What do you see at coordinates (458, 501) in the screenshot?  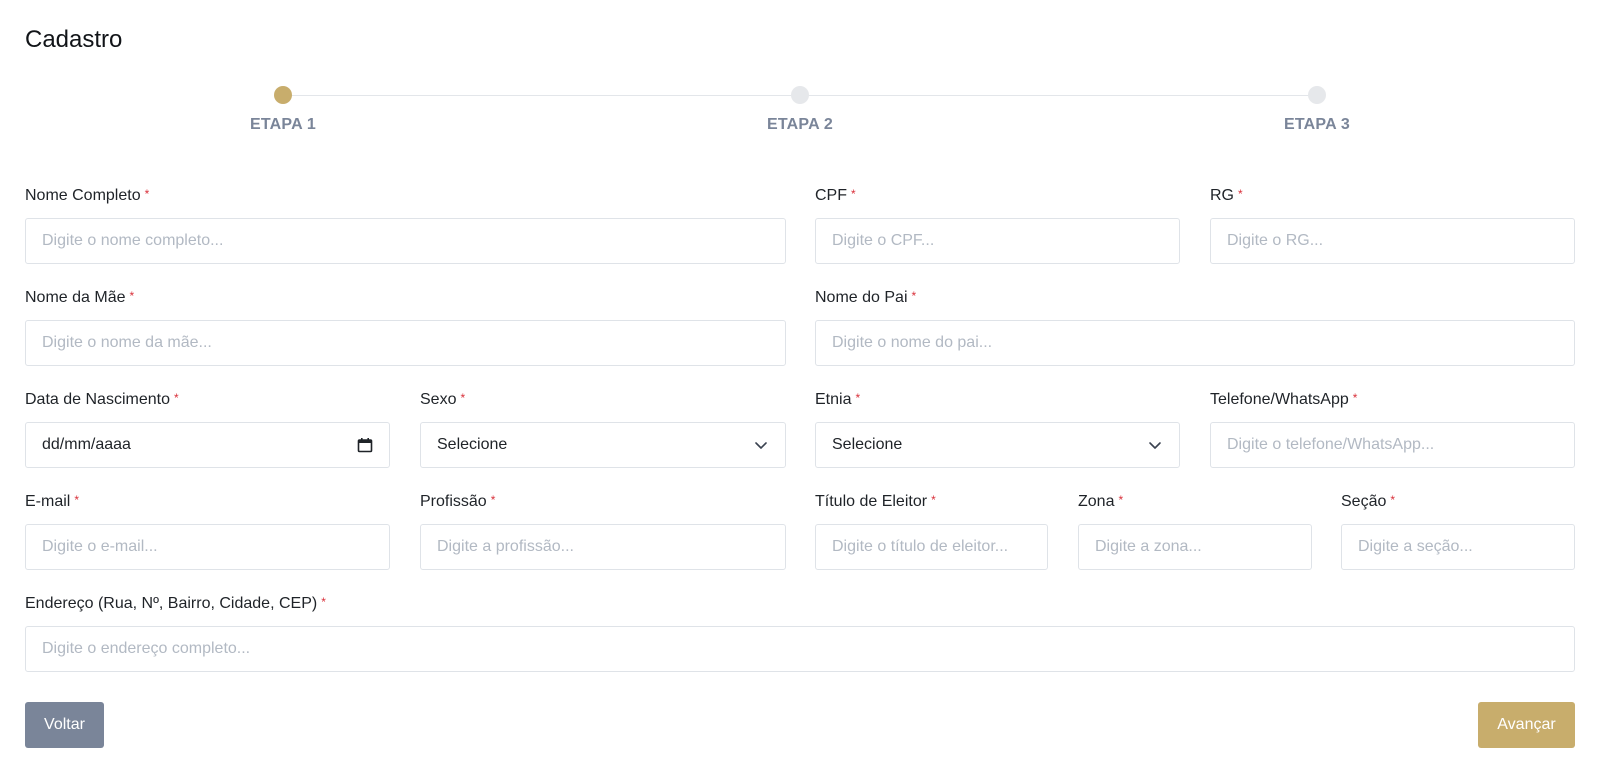 I see `profissao-label: Profissão *` at bounding box center [458, 501].